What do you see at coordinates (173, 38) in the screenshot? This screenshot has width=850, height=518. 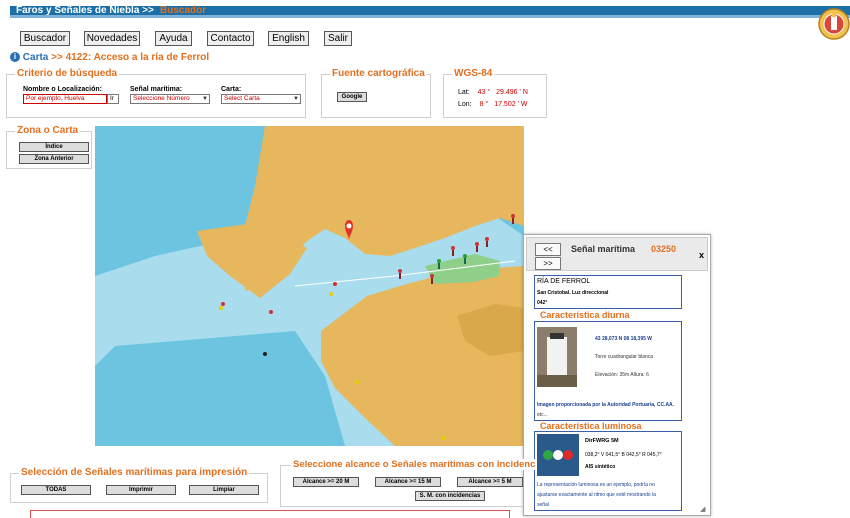 I see `nav-ayuda-button: Ayuda` at bounding box center [173, 38].